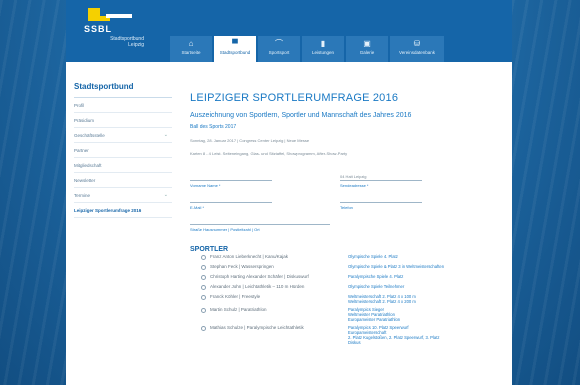 Image resolution: width=580 pixels, height=385 pixels. I want to click on achievement-line: Paralympische Spiele 4. Platz, so click(376, 276).